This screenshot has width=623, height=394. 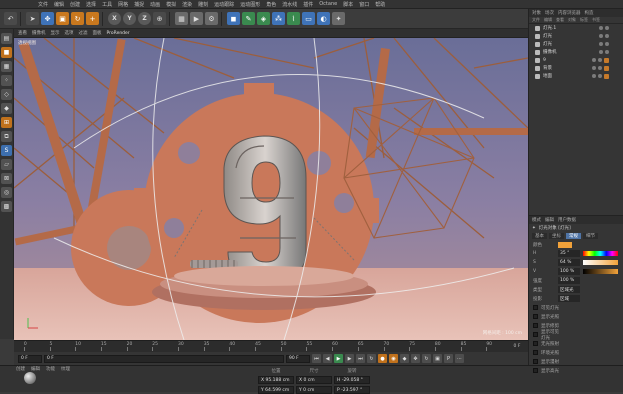 What do you see at coordinates (69, 33) in the screenshot?
I see `viewport-menu-item: 选项` at bounding box center [69, 33].